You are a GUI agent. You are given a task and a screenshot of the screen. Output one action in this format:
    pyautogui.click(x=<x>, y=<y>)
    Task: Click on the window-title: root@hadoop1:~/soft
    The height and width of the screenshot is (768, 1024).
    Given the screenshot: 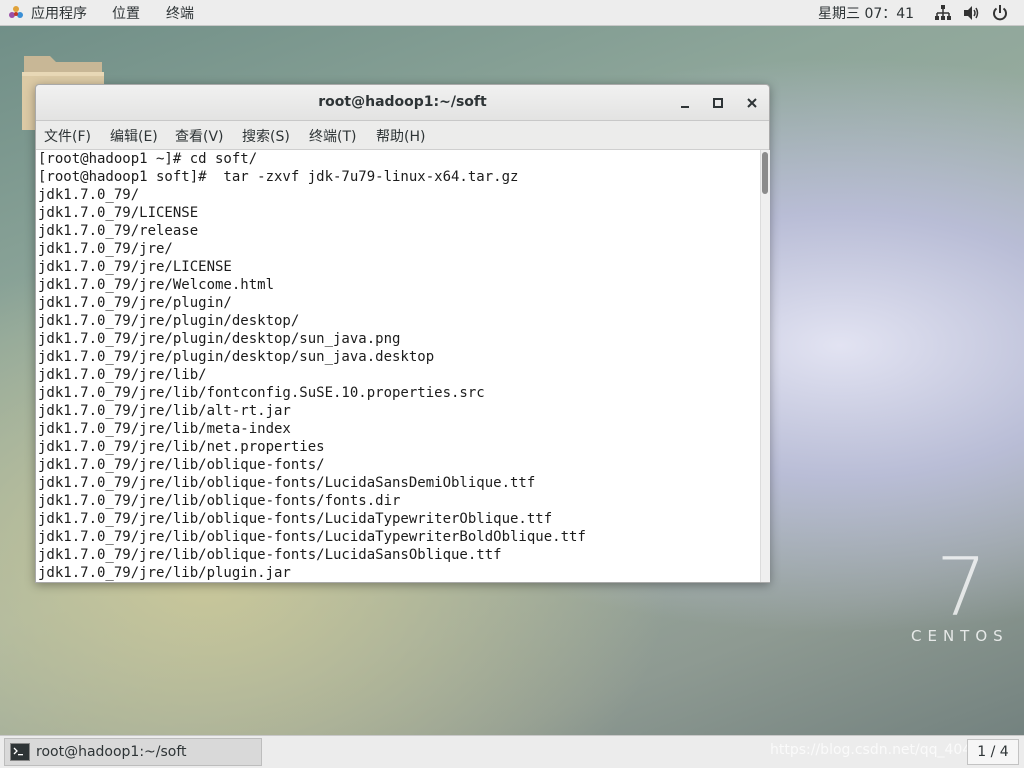 What is the action you would take?
    pyautogui.click(x=402, y=102)
    